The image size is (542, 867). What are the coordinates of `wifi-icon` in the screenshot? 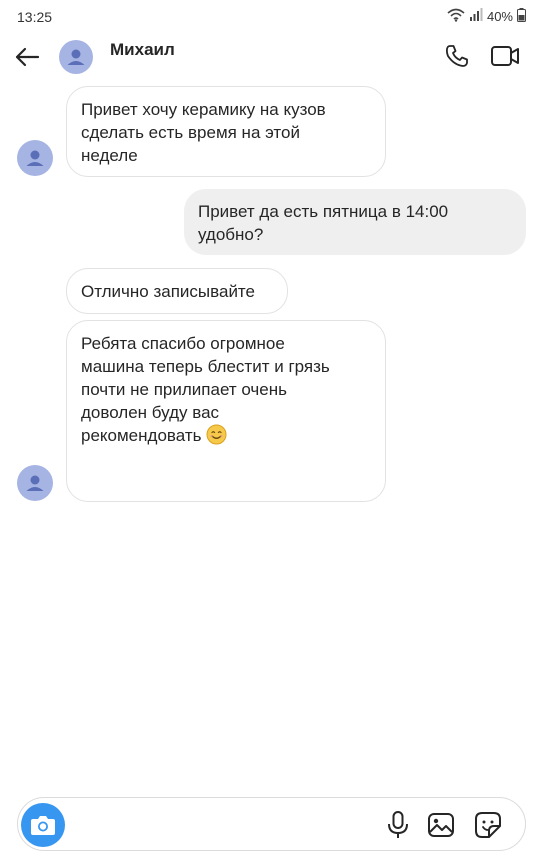 It's located at (456, 16).